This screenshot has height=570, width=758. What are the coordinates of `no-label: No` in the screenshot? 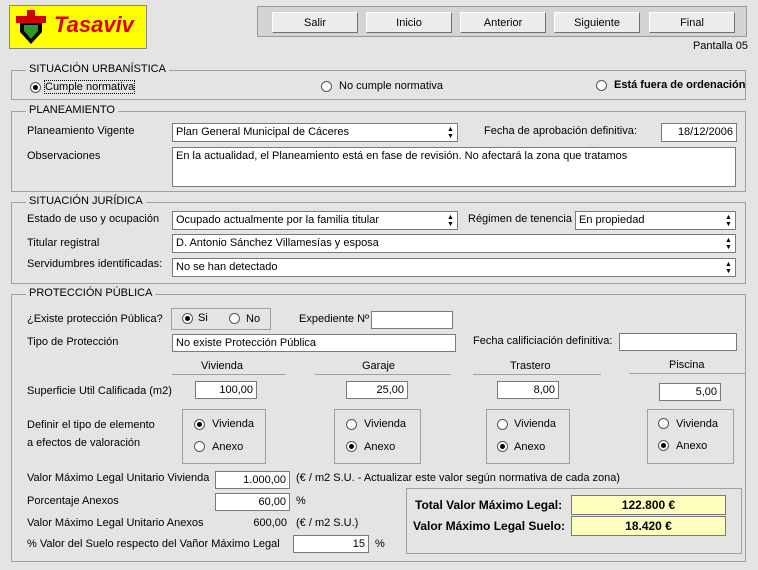 It's located at (253, 319).